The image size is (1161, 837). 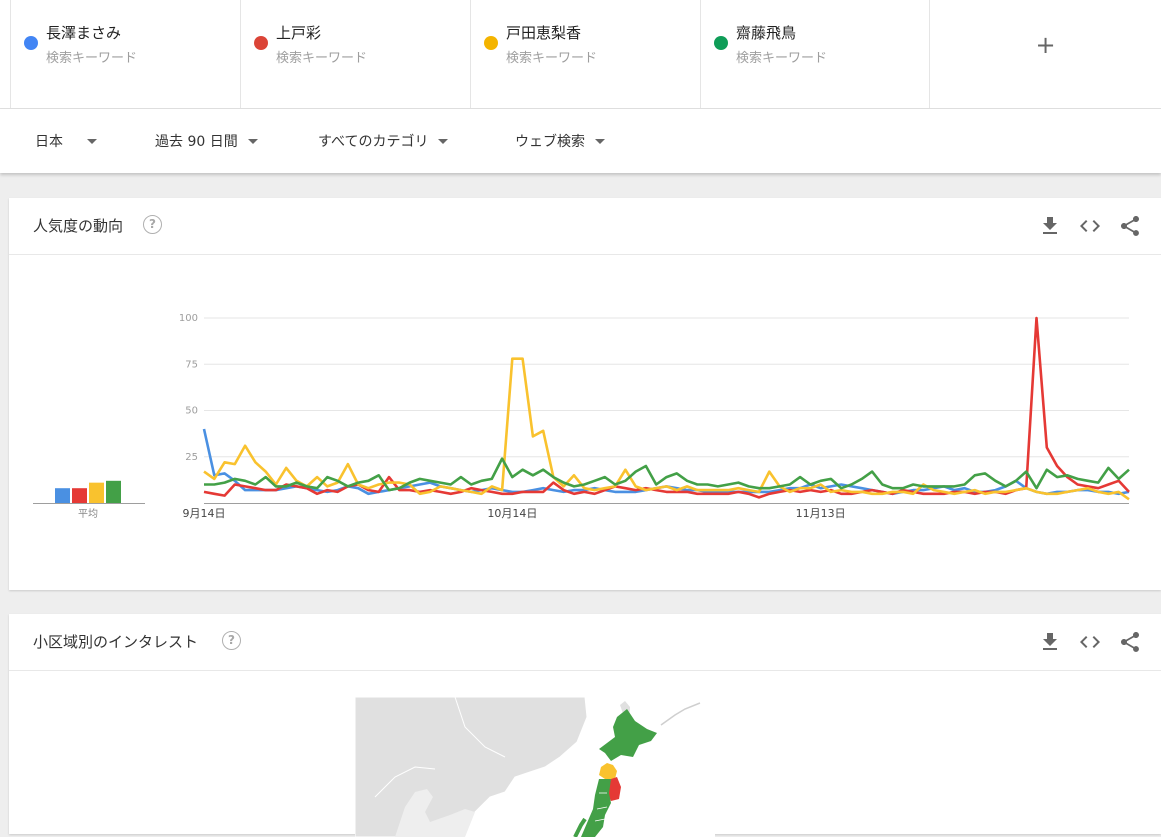 What do you see at coordinates (191, 364) in the screenshot?
I see `y-tick-label: 75` at bounding box center [191, 364].